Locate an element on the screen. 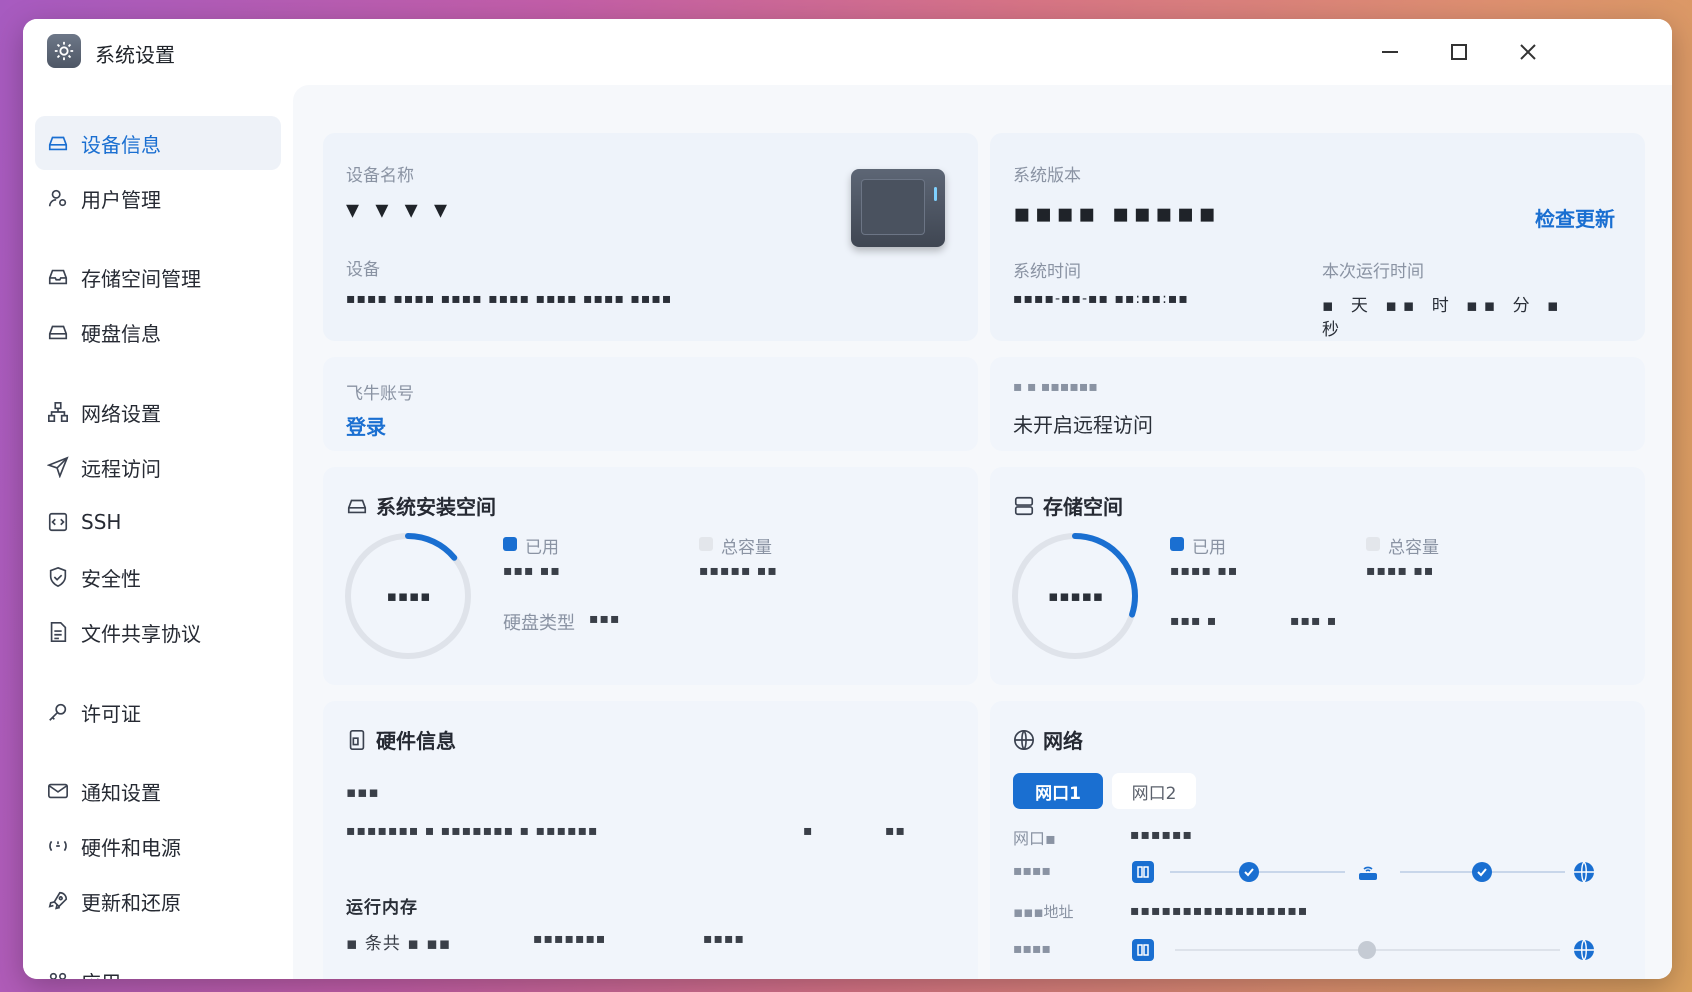 The image size is (1692, 992). address-row-label: ▪▪▪地址 is located at coordinates (1043, 912).